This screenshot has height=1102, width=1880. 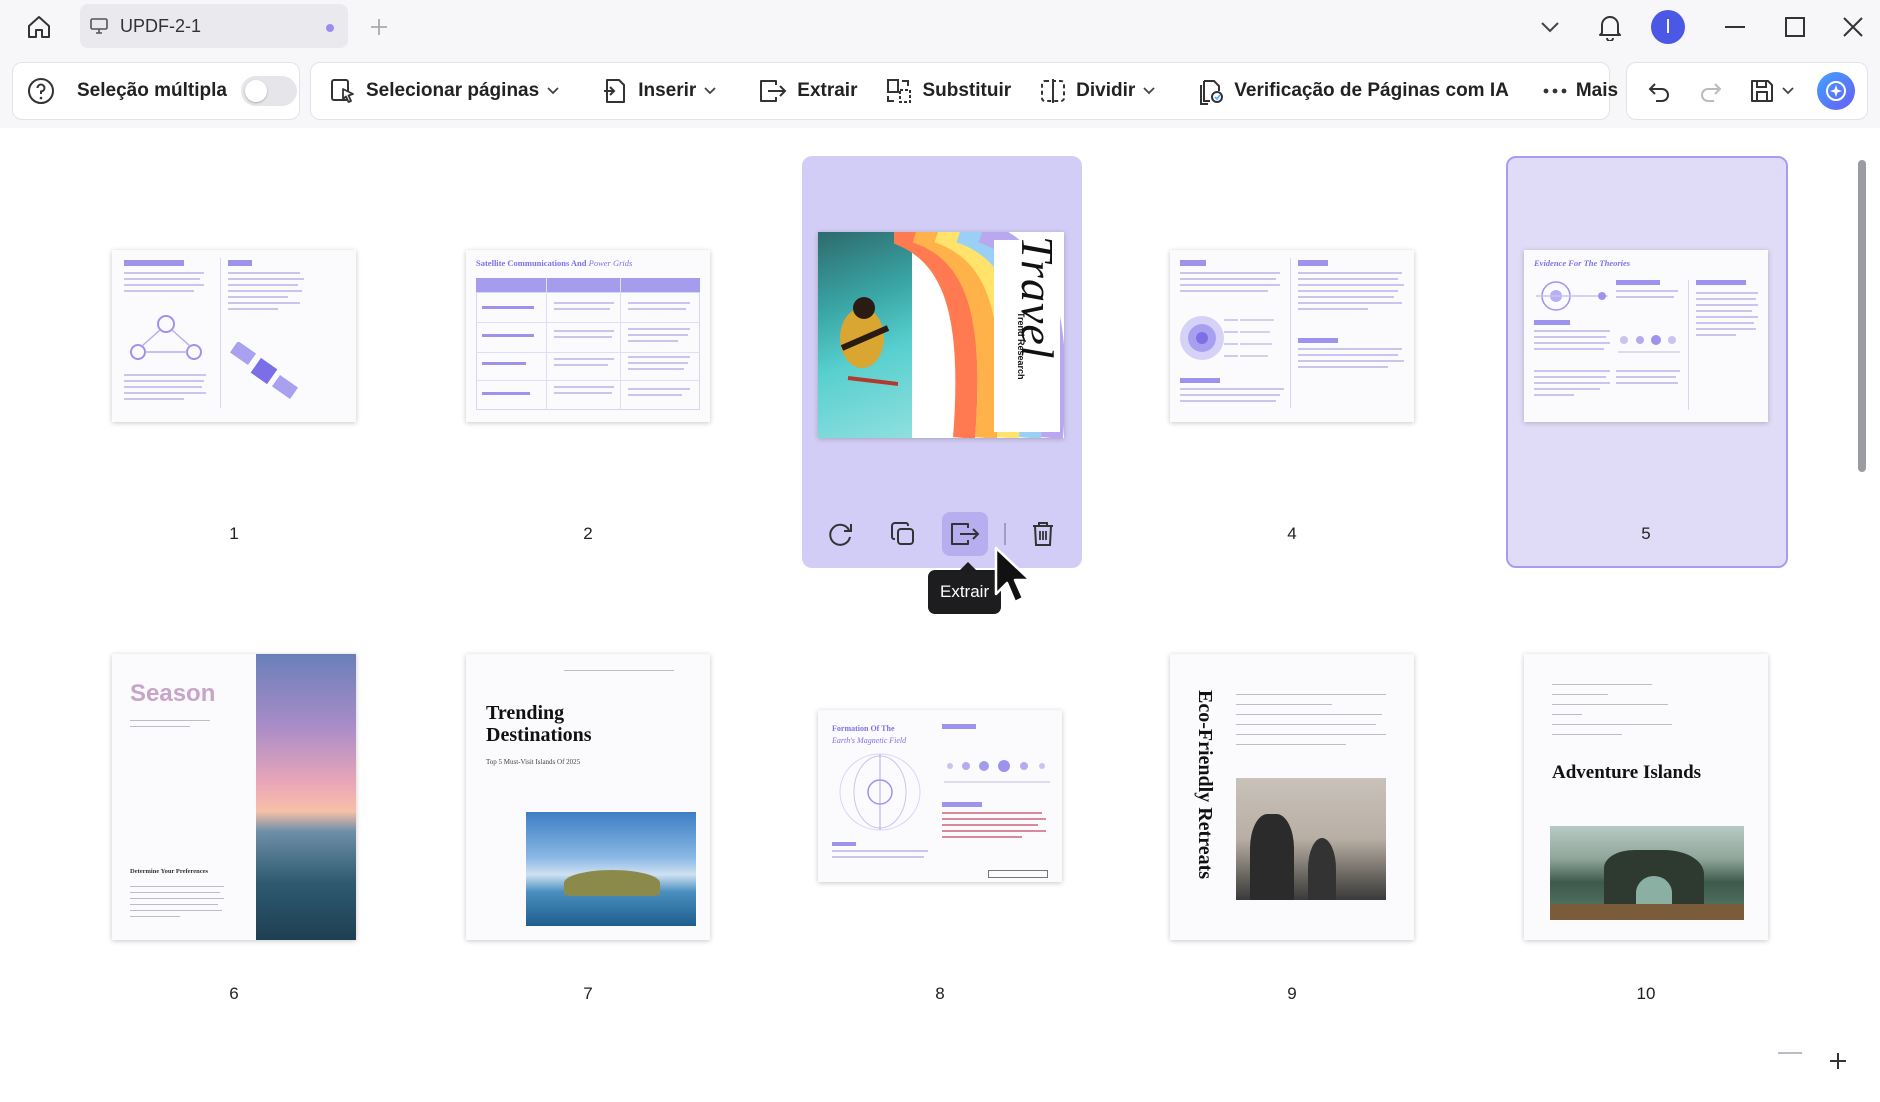 I want to click on sea-arch-photo, so click(x=1647, y=873).